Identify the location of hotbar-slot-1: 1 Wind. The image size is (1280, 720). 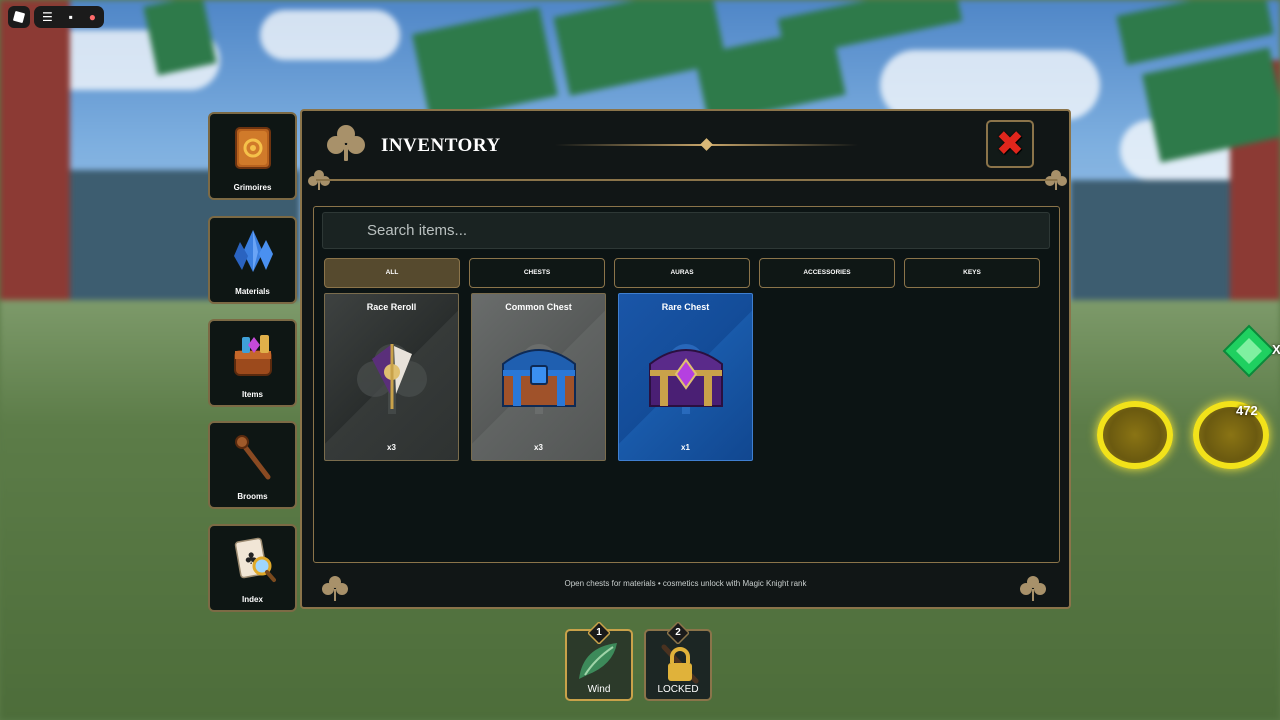
(599, 660).